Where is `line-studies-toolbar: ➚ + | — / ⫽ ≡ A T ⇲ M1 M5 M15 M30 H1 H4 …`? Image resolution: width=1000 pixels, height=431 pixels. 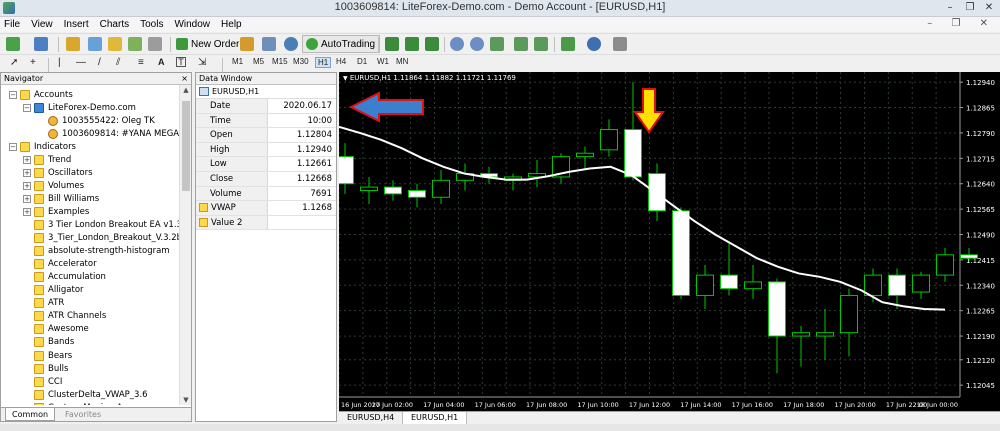
line-studies-toolbar: ➚ + | — / ⫽ ≡ A T ⇲ M1 M5 M15 M30 H1 H4 … is located at coordinates (500, 63).